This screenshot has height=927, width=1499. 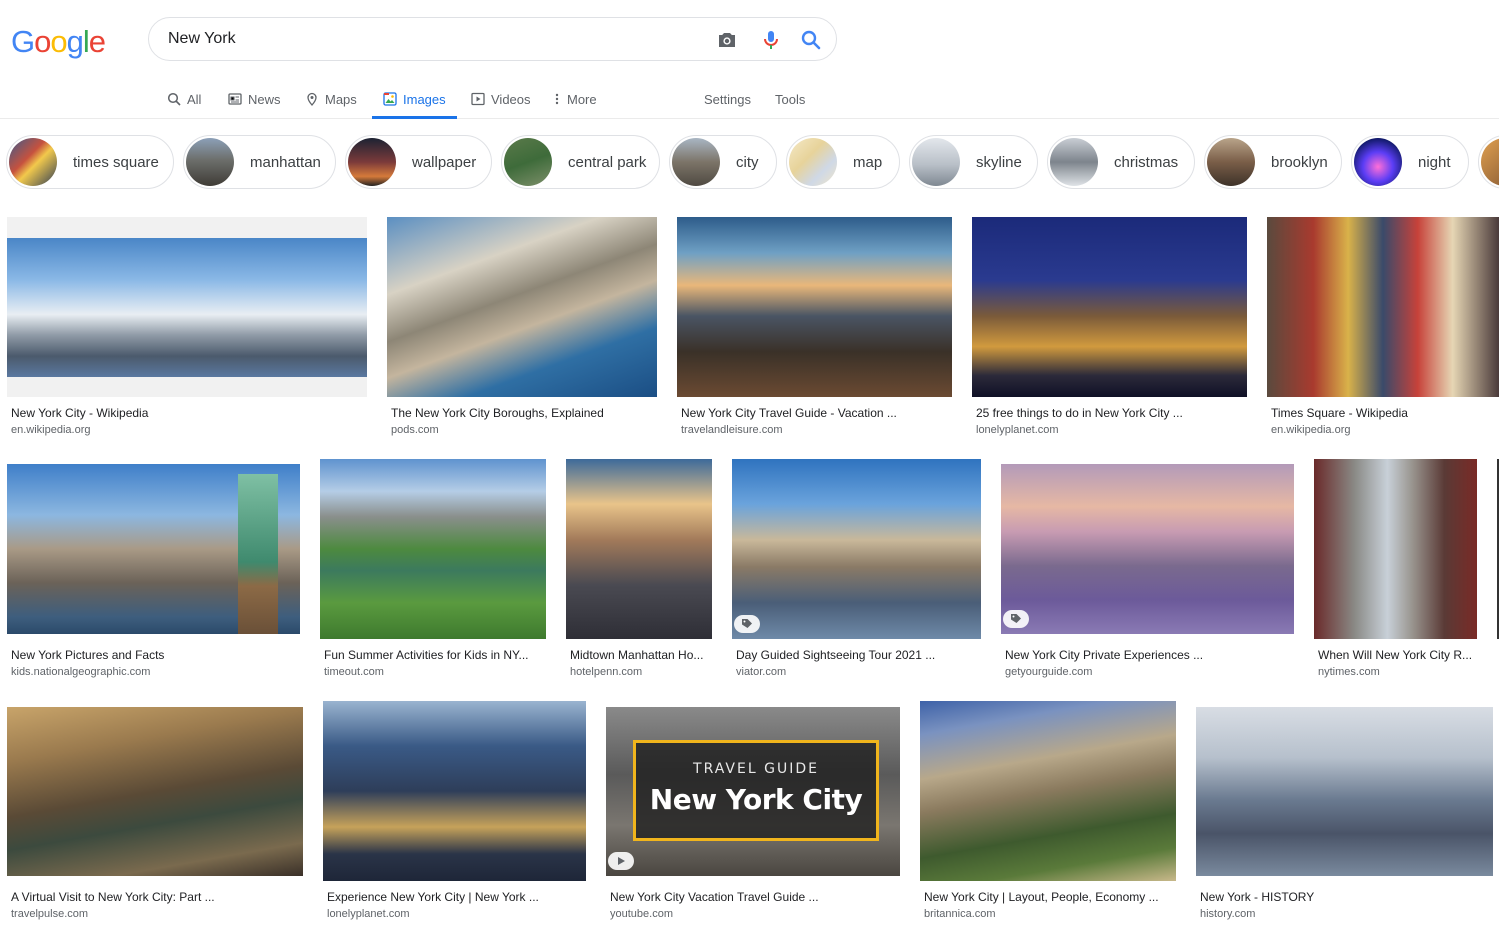 What do you see at coordinates (97, 41) in the screenshot?
I see `logo-letter: e` at bounding box center [97, 41].